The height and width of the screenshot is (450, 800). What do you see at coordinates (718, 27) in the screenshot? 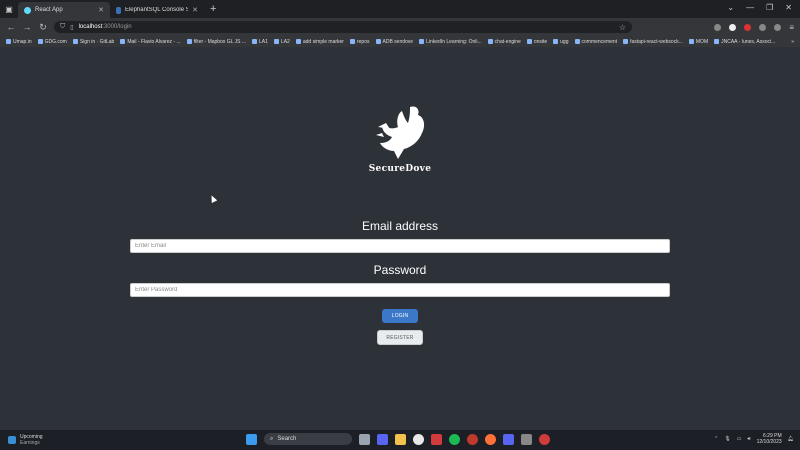
I see `pocket-icon` at bounding box center [718, 27].